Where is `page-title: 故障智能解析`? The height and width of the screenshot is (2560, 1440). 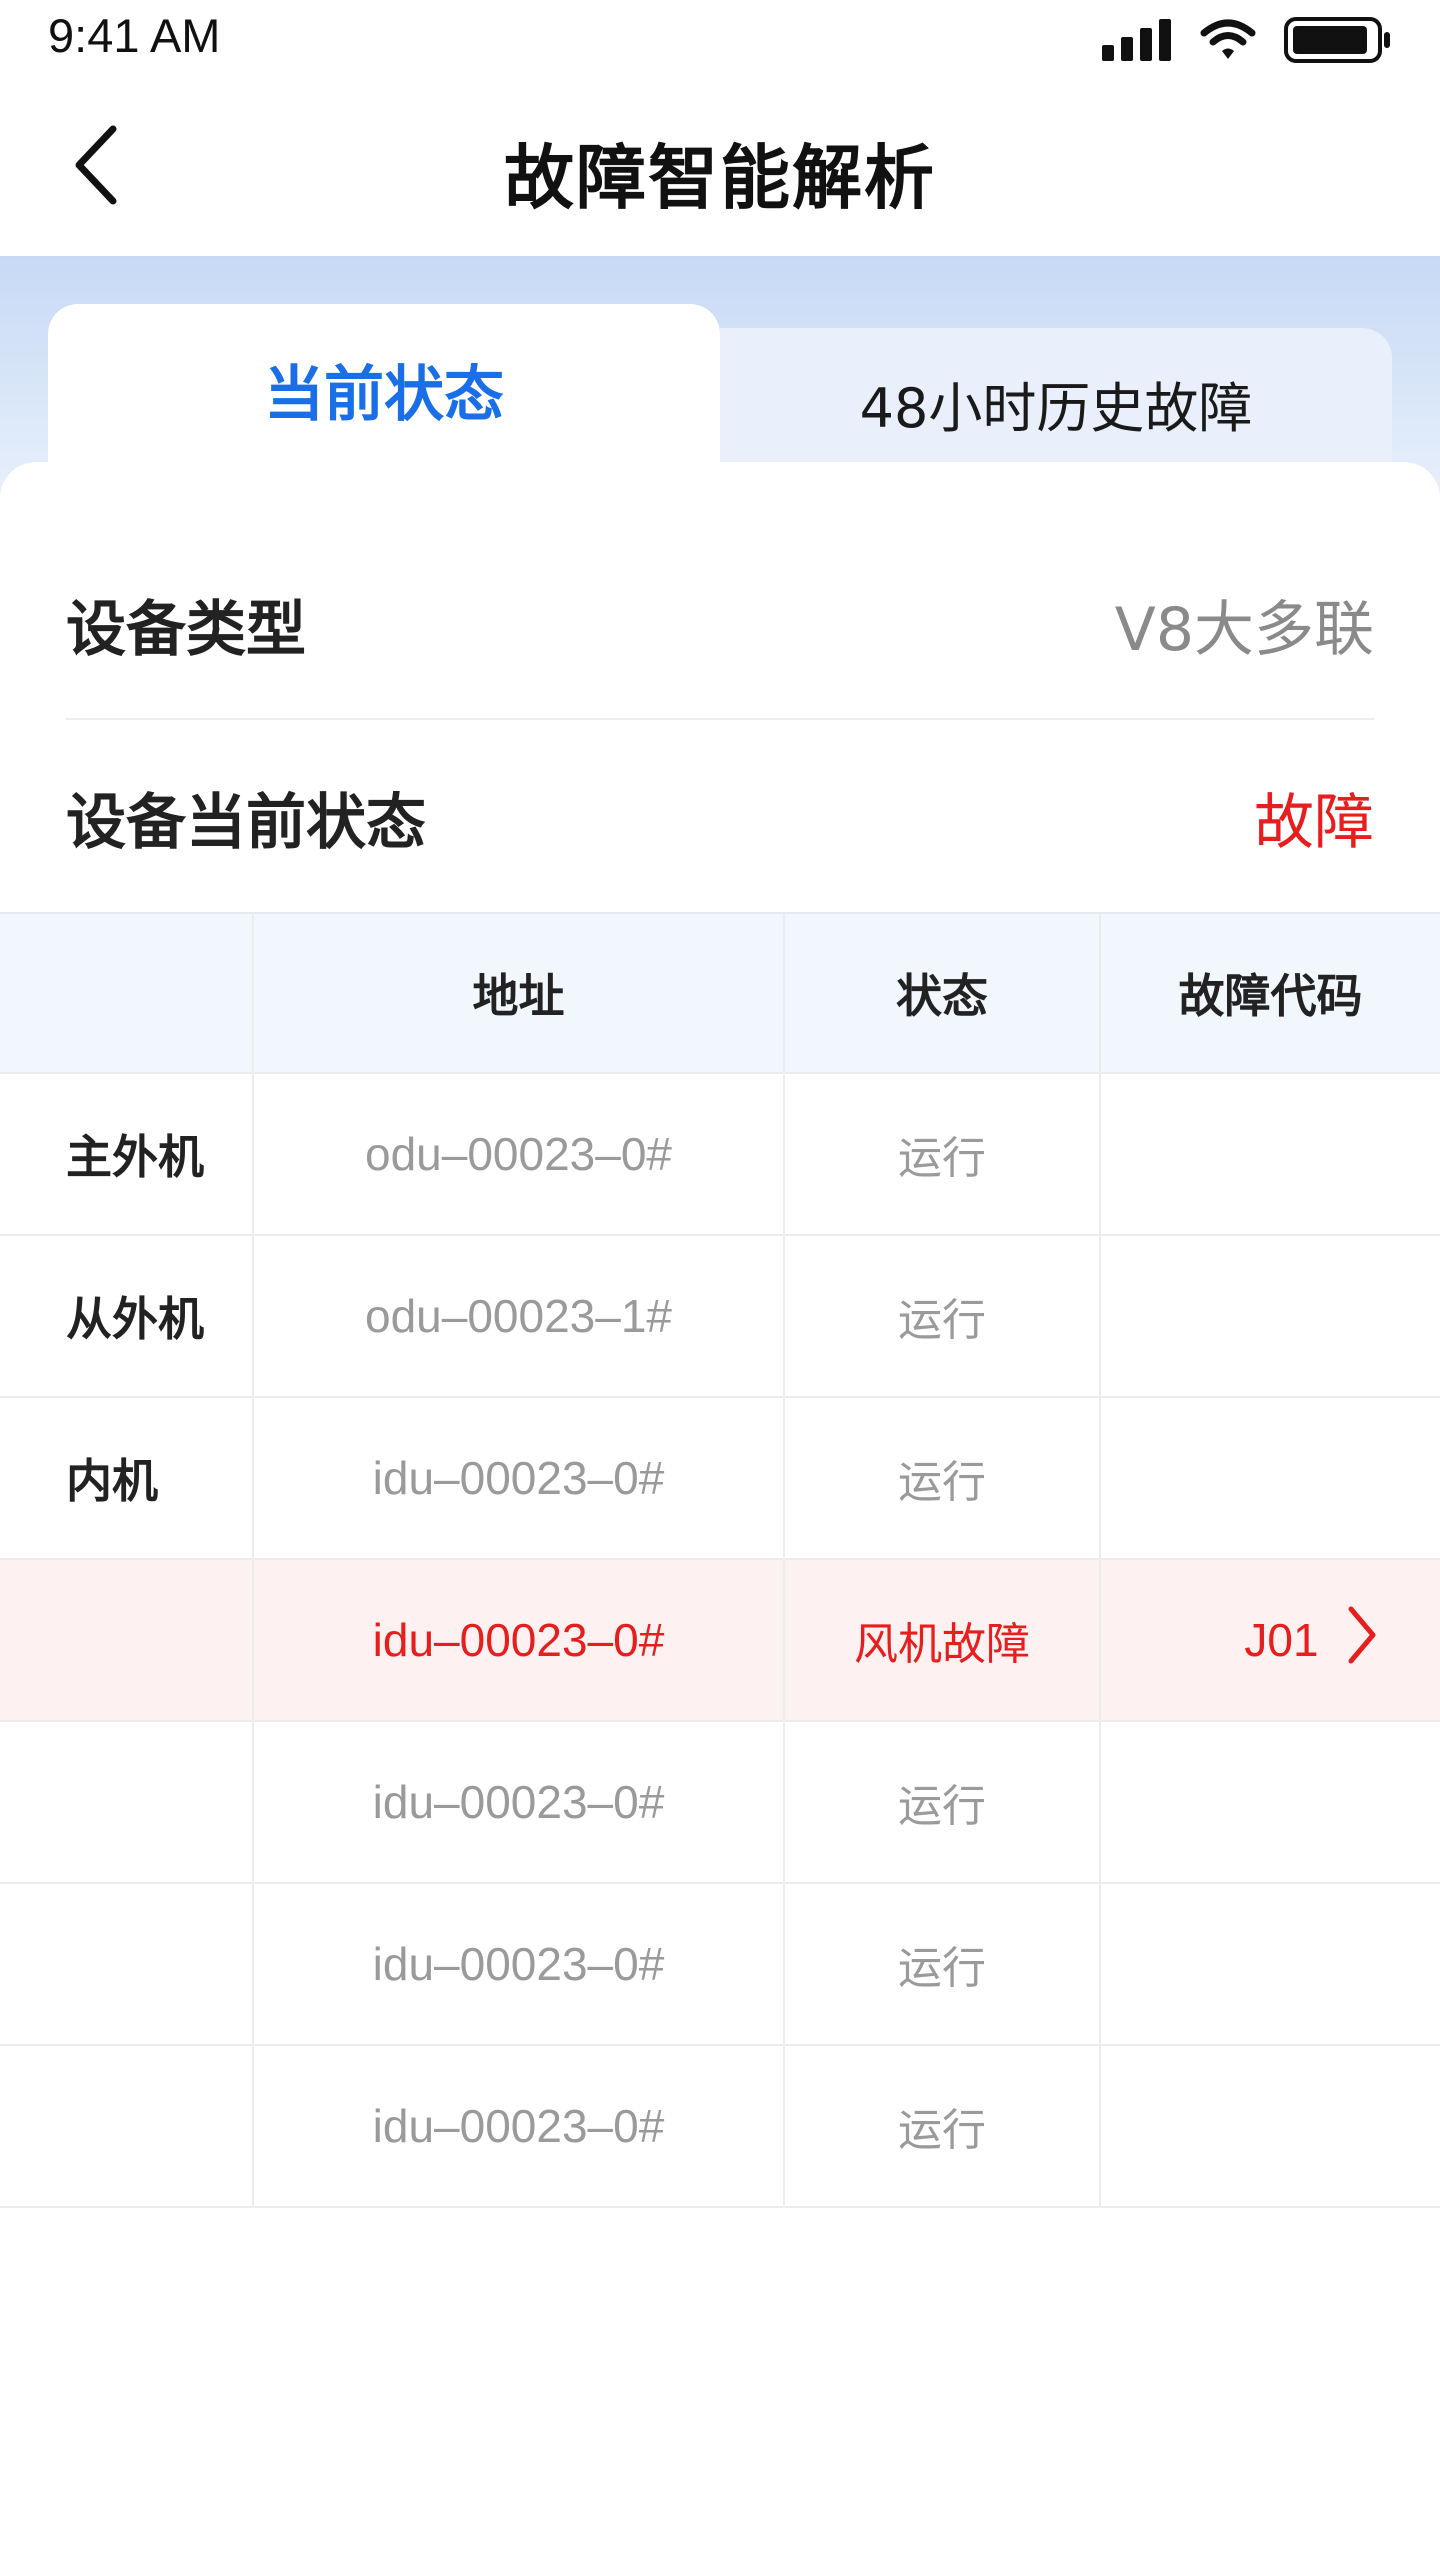 page-title: 故障智能解析 is located at coordinates (720, 178).